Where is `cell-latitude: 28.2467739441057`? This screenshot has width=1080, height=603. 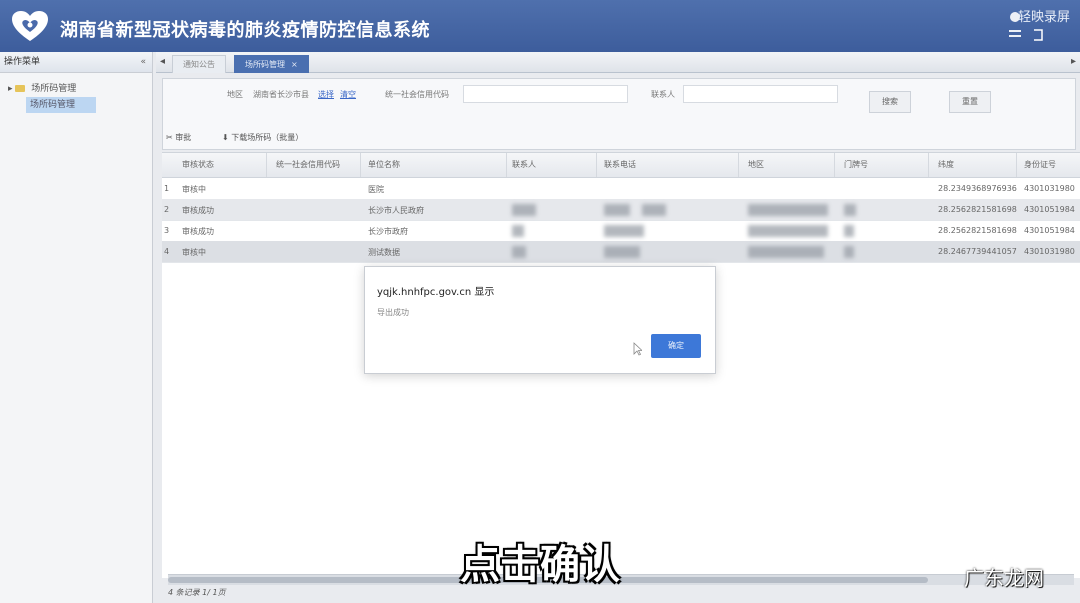
cell-latitude: 28.2467739441057 is located at coordinates (977, 251).